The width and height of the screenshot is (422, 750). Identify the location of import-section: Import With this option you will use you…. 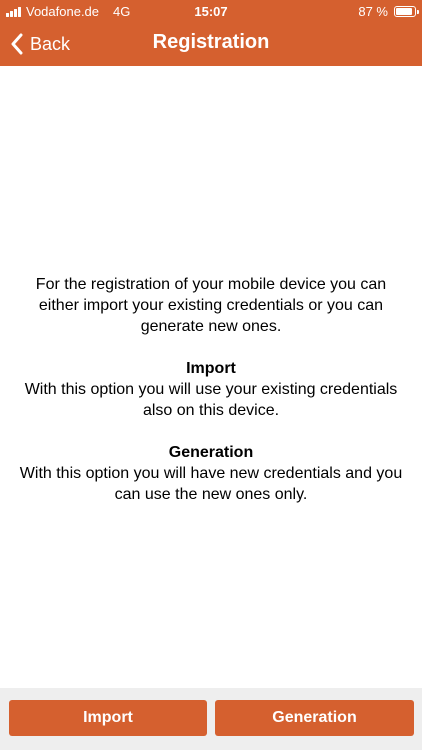
(211, 389).